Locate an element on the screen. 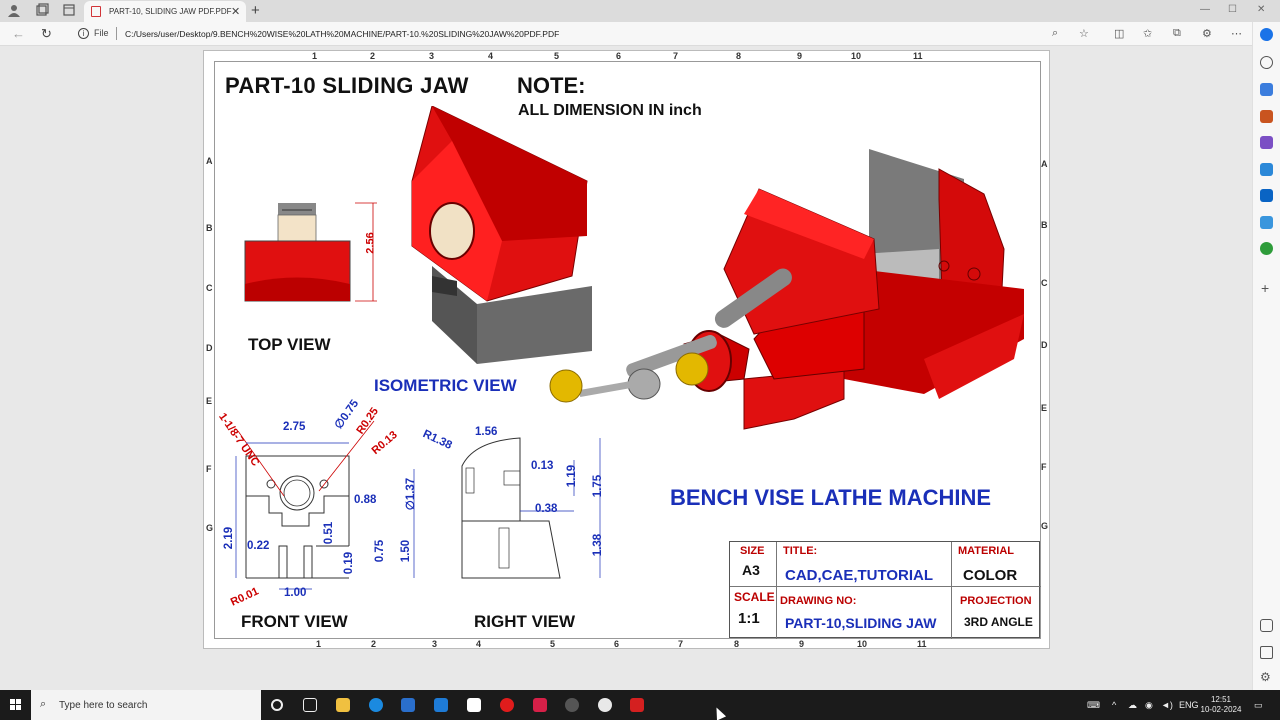  workspaces-icon is located at coordinates (42, 11).